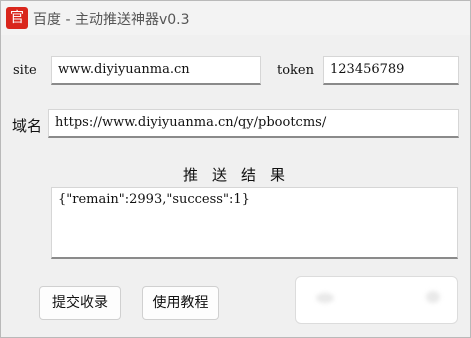 The image size is (471, 338). What do you see at coordinates (27, 126) in the screenshot?
I see `domain-label: 域名` at bounding box center [27, 126].